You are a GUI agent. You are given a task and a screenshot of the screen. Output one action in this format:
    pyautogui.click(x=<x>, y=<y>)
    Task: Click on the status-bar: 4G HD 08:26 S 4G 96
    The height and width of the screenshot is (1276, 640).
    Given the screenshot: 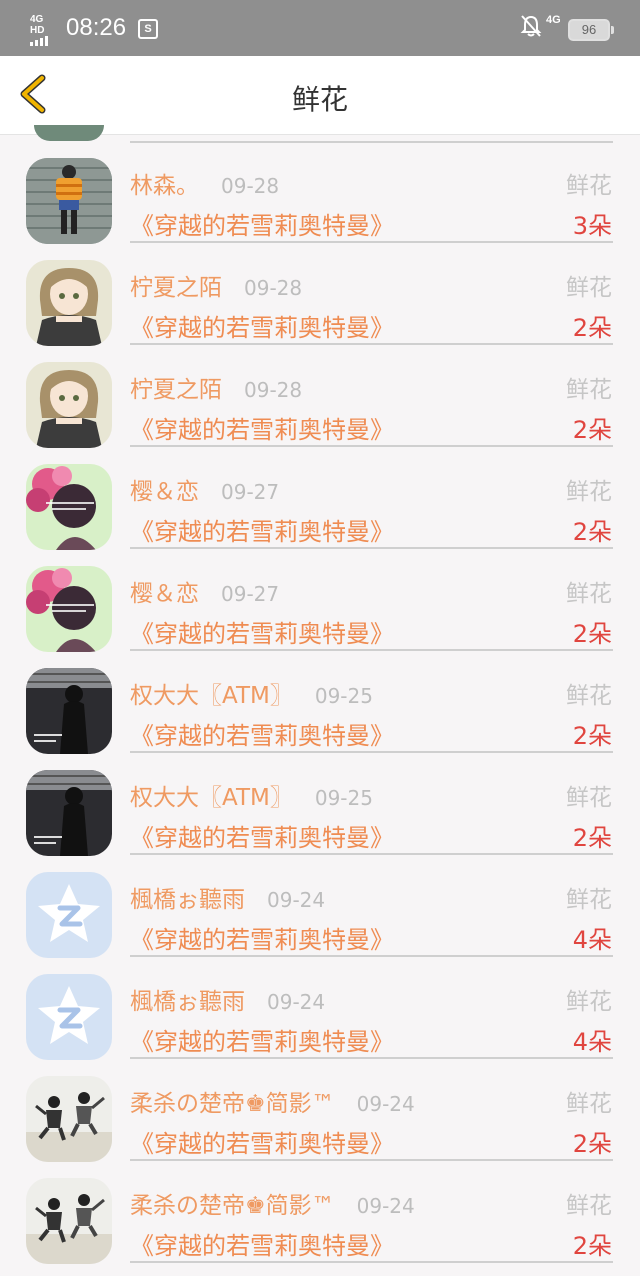 What is the action you would take?
    pyautogui.click(x=320, y=28)
    